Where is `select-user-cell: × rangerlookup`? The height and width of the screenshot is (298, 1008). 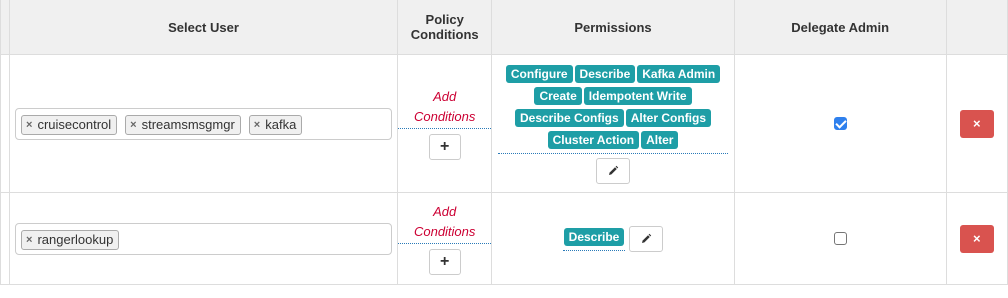
select-user-cell: × rangerlookup is located at coordinates (203, 238).